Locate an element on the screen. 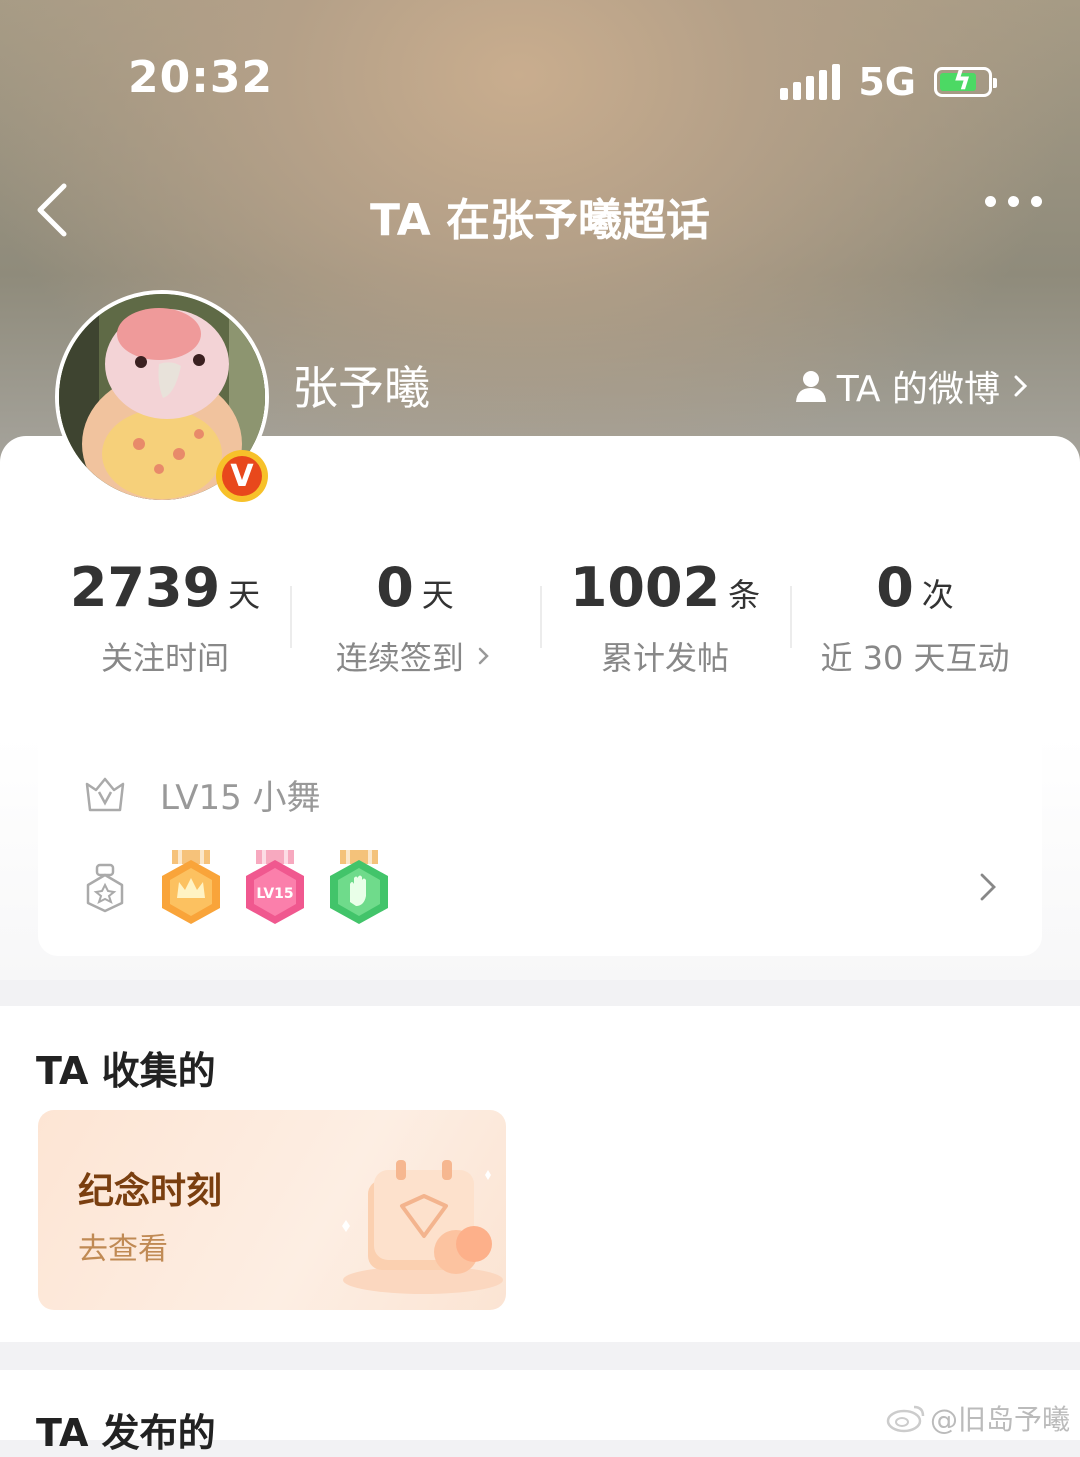 This screenshot has width=1080, height=1457. watermark: @旧岛予曦 is located at coordinates (978, 1418).